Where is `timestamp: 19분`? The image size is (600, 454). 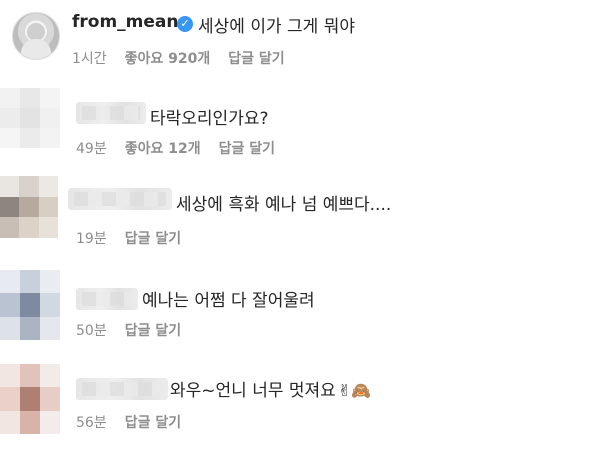 timestamp: 19분 is located at coordinates (91, 239).